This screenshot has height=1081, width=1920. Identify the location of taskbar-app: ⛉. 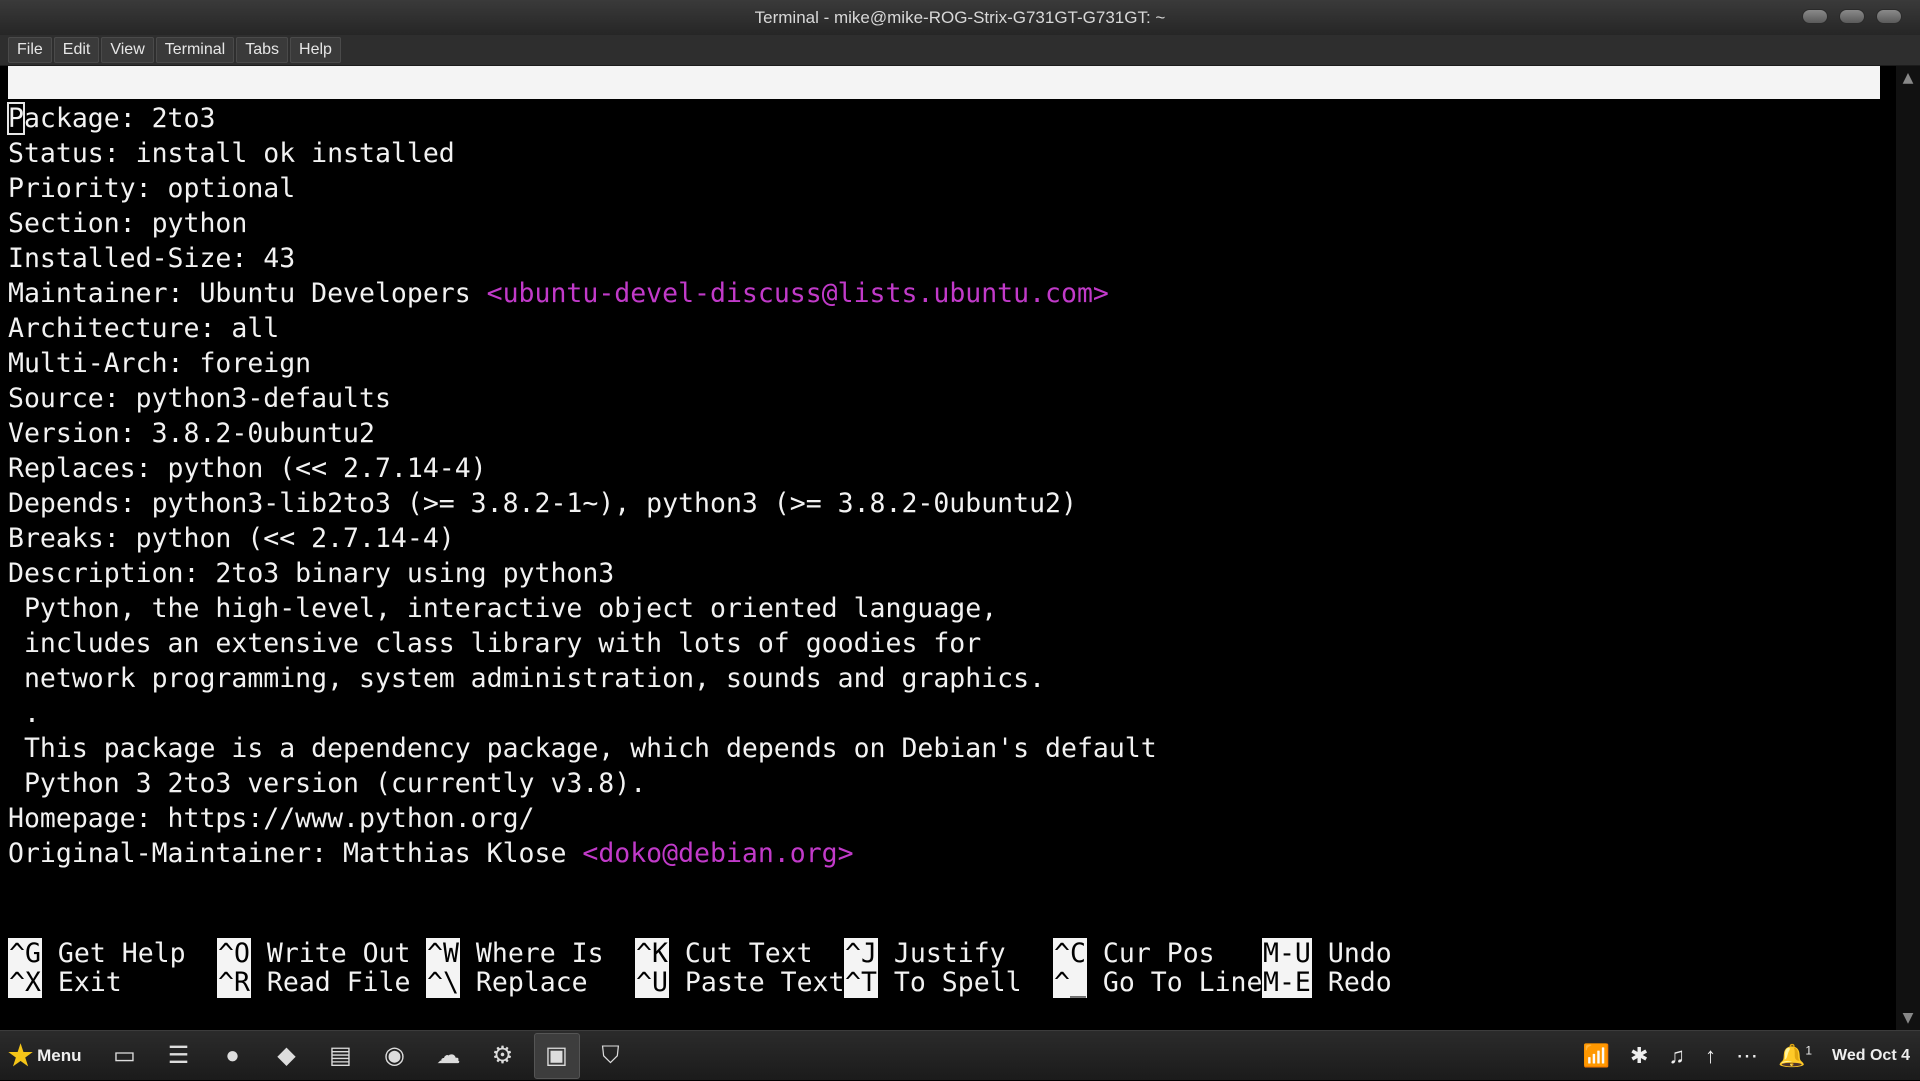
(611, 1056).